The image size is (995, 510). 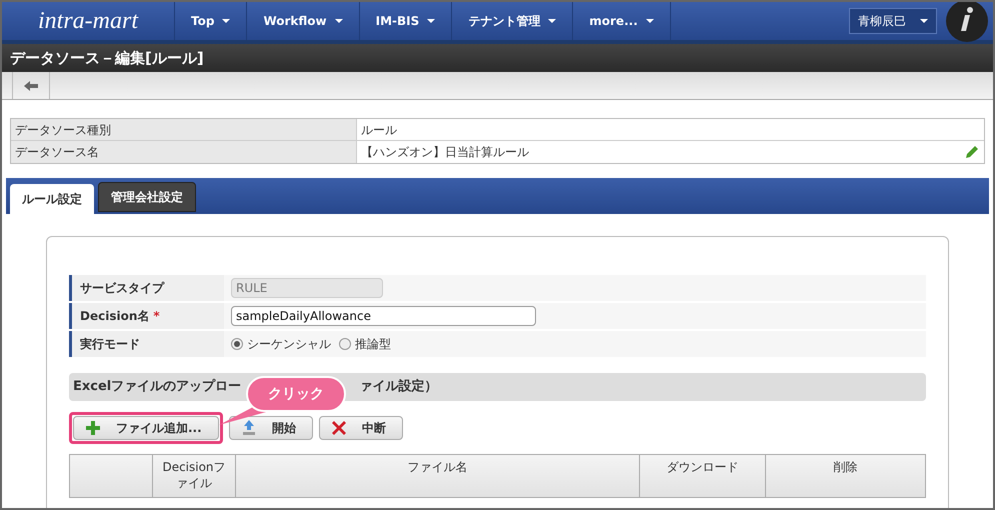 What do you see at coordinates (210, 21) in the screenshot?
I see `nav-menu: Top` at bounding box center [210, 21].